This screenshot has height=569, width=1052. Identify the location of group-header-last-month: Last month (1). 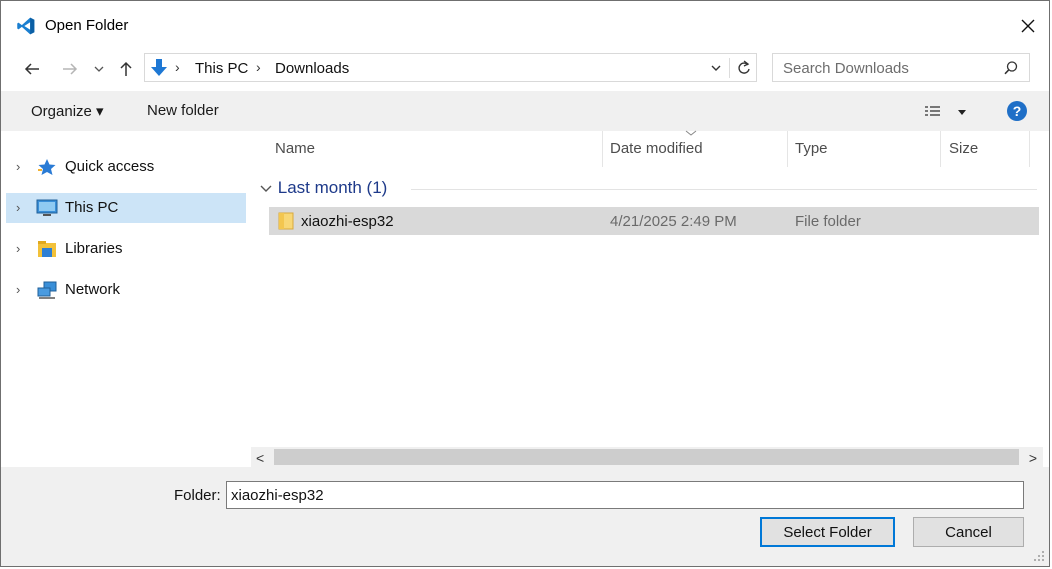
(323, 188).